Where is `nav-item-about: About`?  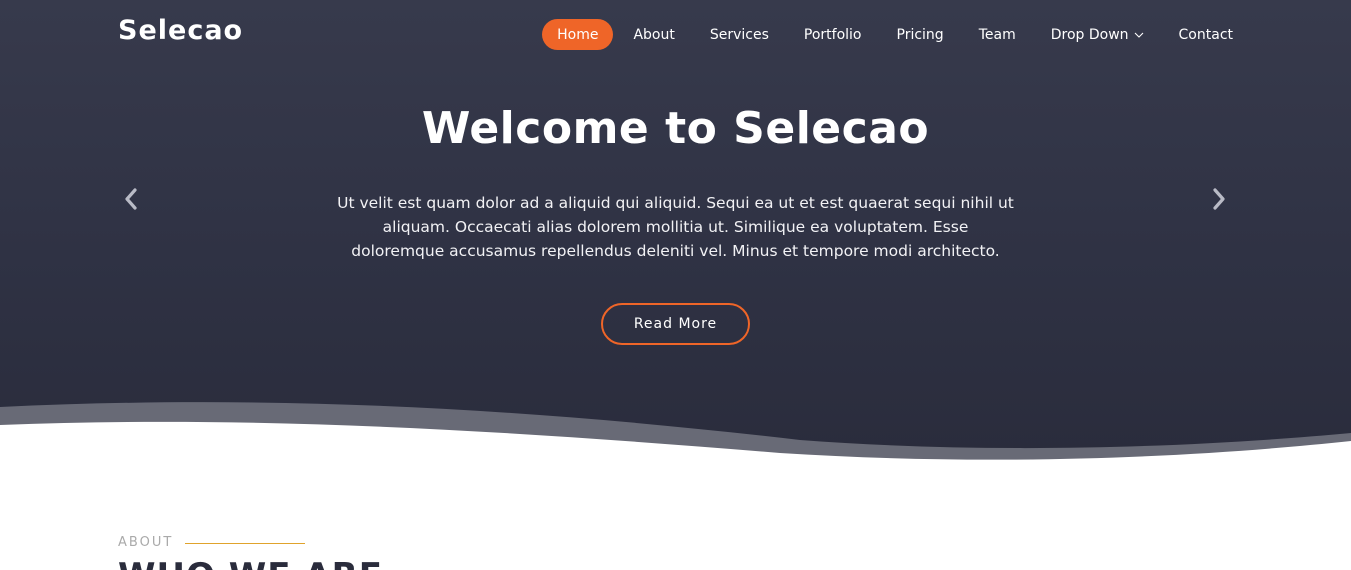
nav-item-about: About is located at coordinates (653, 34).